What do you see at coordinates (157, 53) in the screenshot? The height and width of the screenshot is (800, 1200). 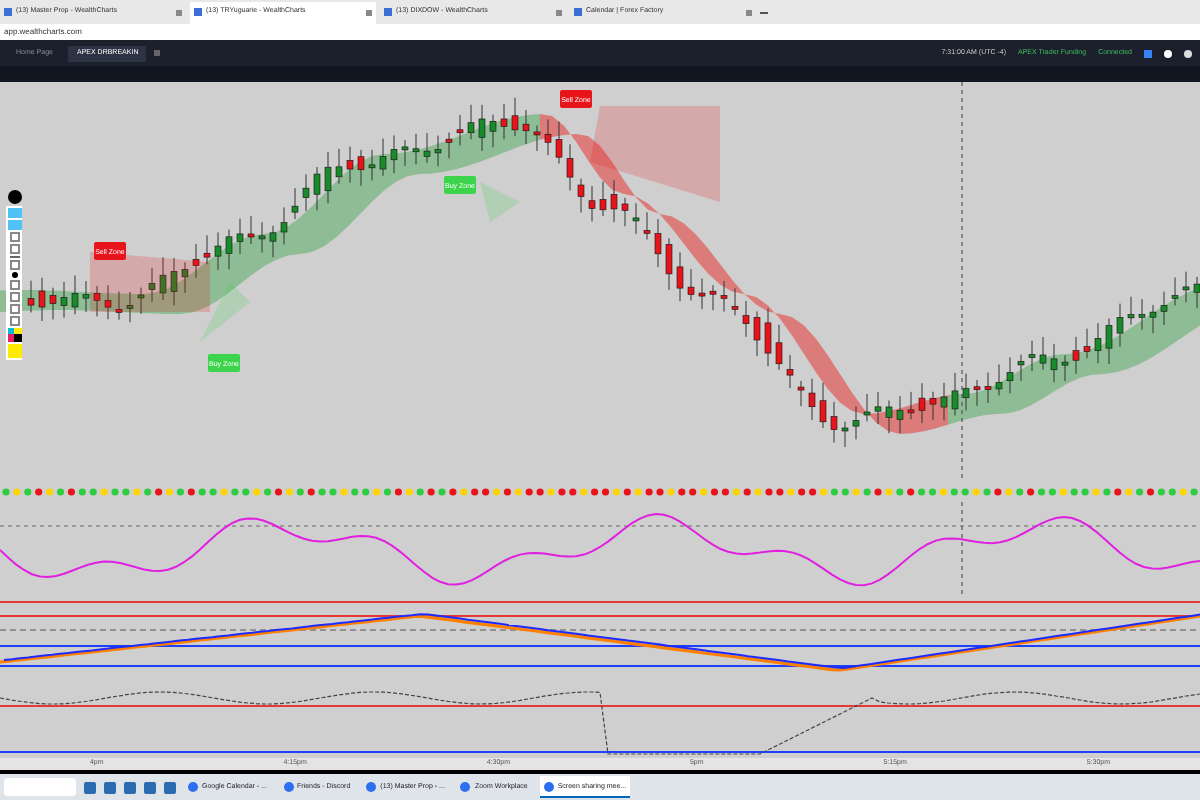 I see `add-tab-icon` at bounding box center [157, 53].